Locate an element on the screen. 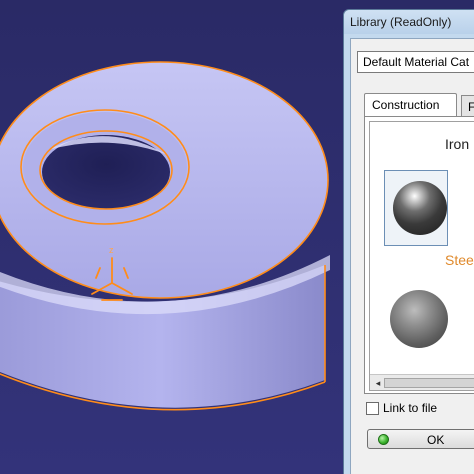 The height and width of the screenshot is (474, 474). scroll-thumb is located at coordinates (429, 383).